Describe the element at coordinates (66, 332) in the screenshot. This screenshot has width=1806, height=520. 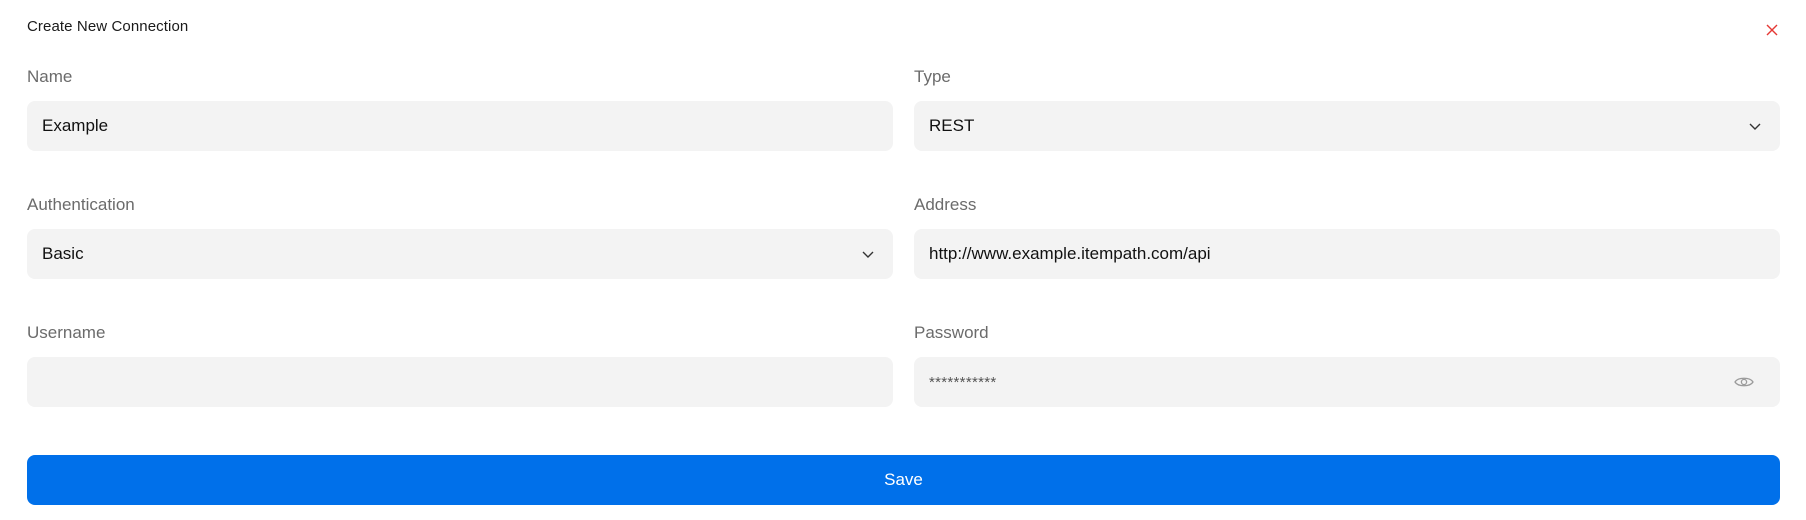
I see `username-label: Username` at that location.